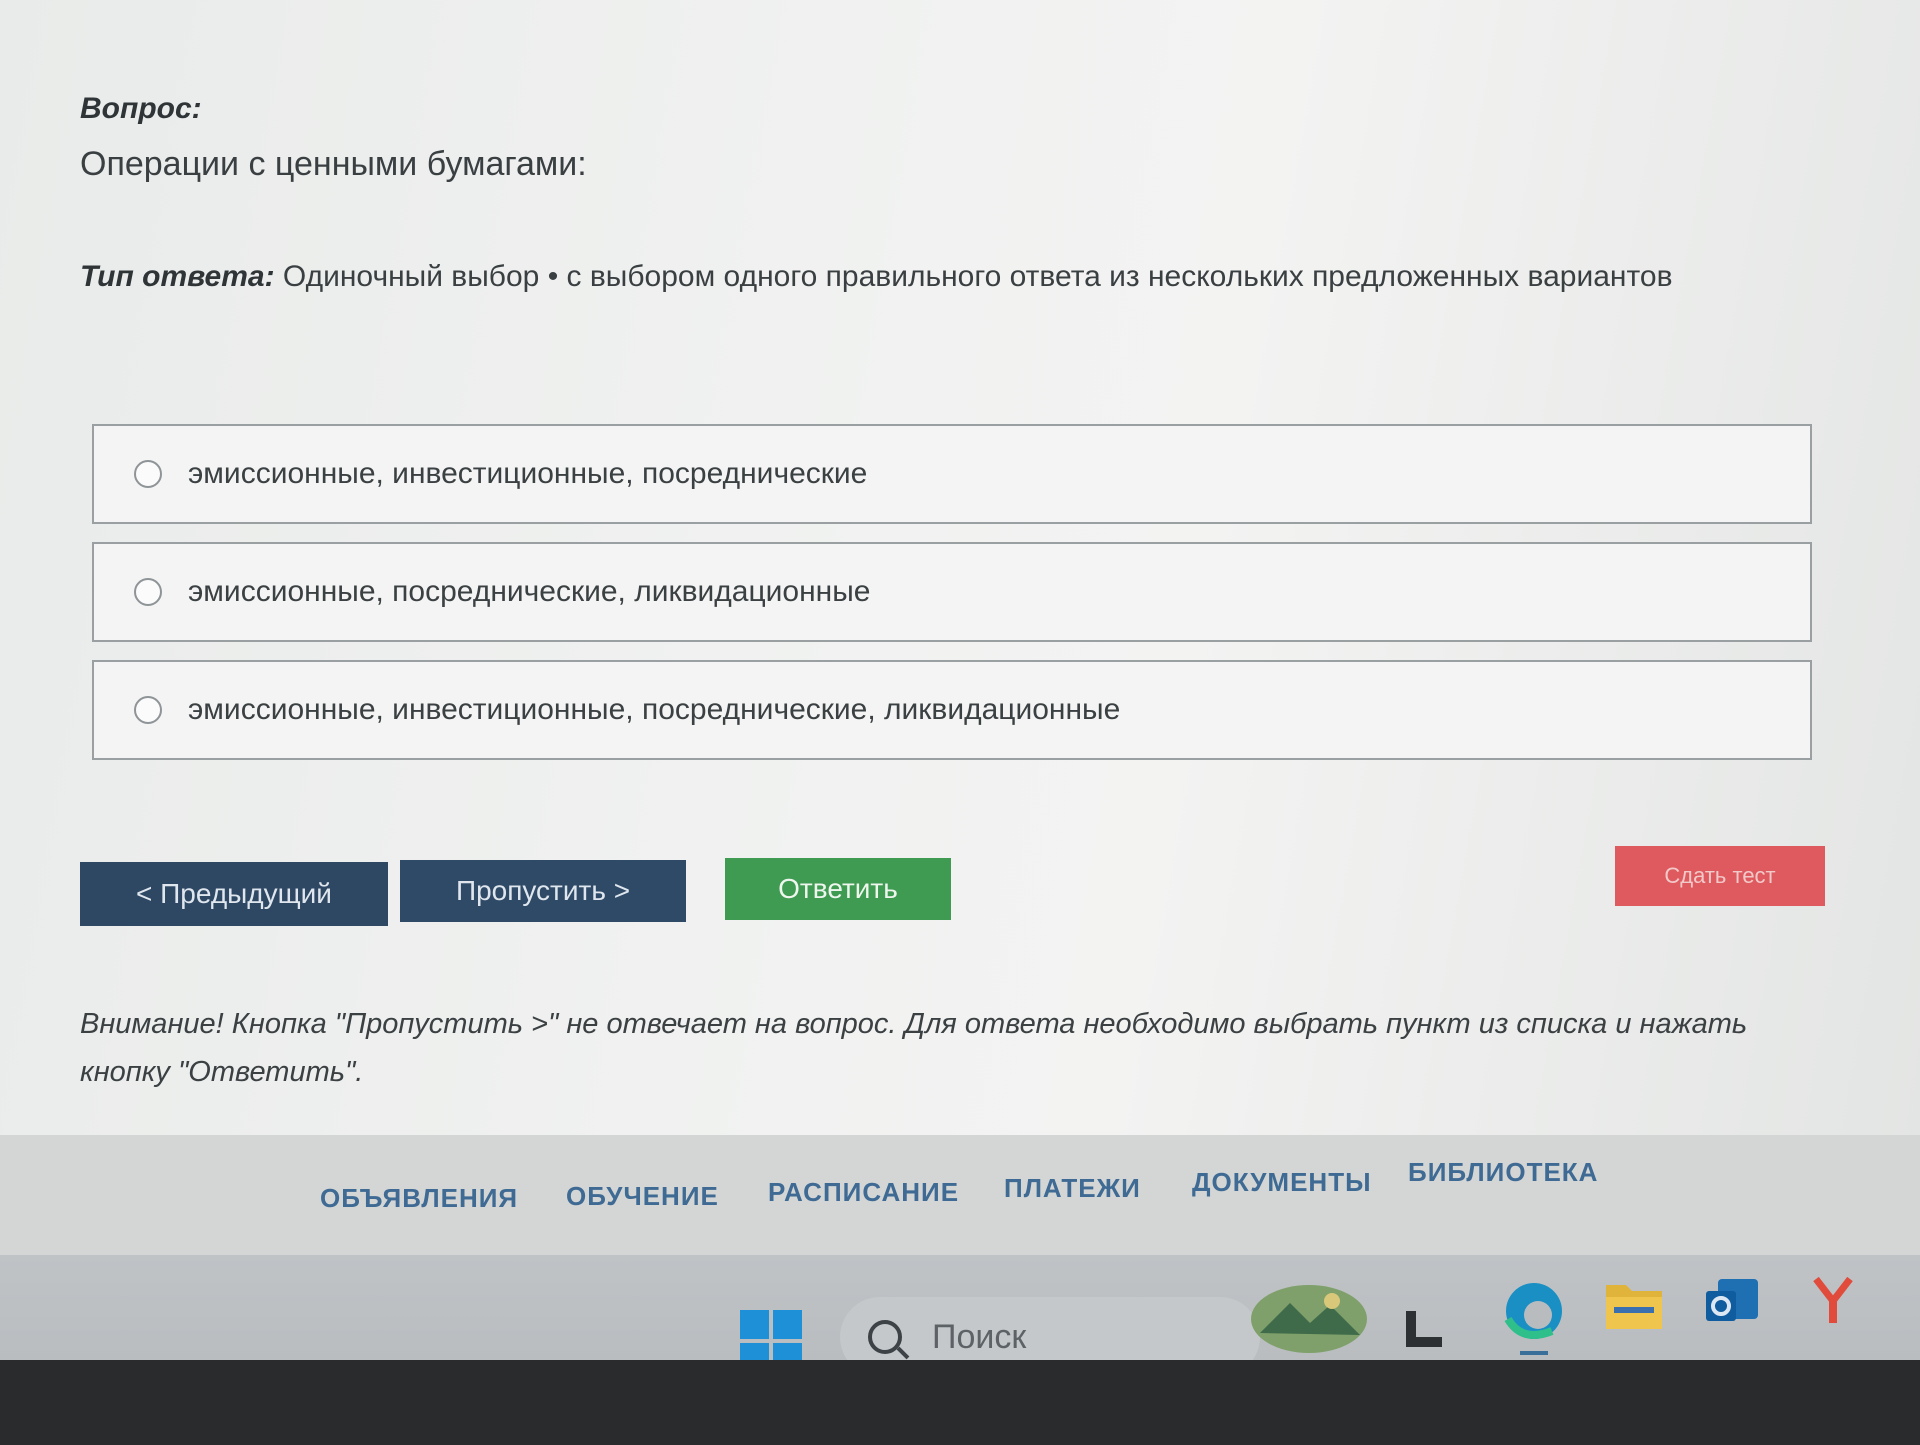 Image resolution: width=1920 pixels, height=1445 pixels. What do you see at coordinates (960, 1316) in the screenshot?
I see `taskbar: Поиск` at bounding box center [960, 1316].